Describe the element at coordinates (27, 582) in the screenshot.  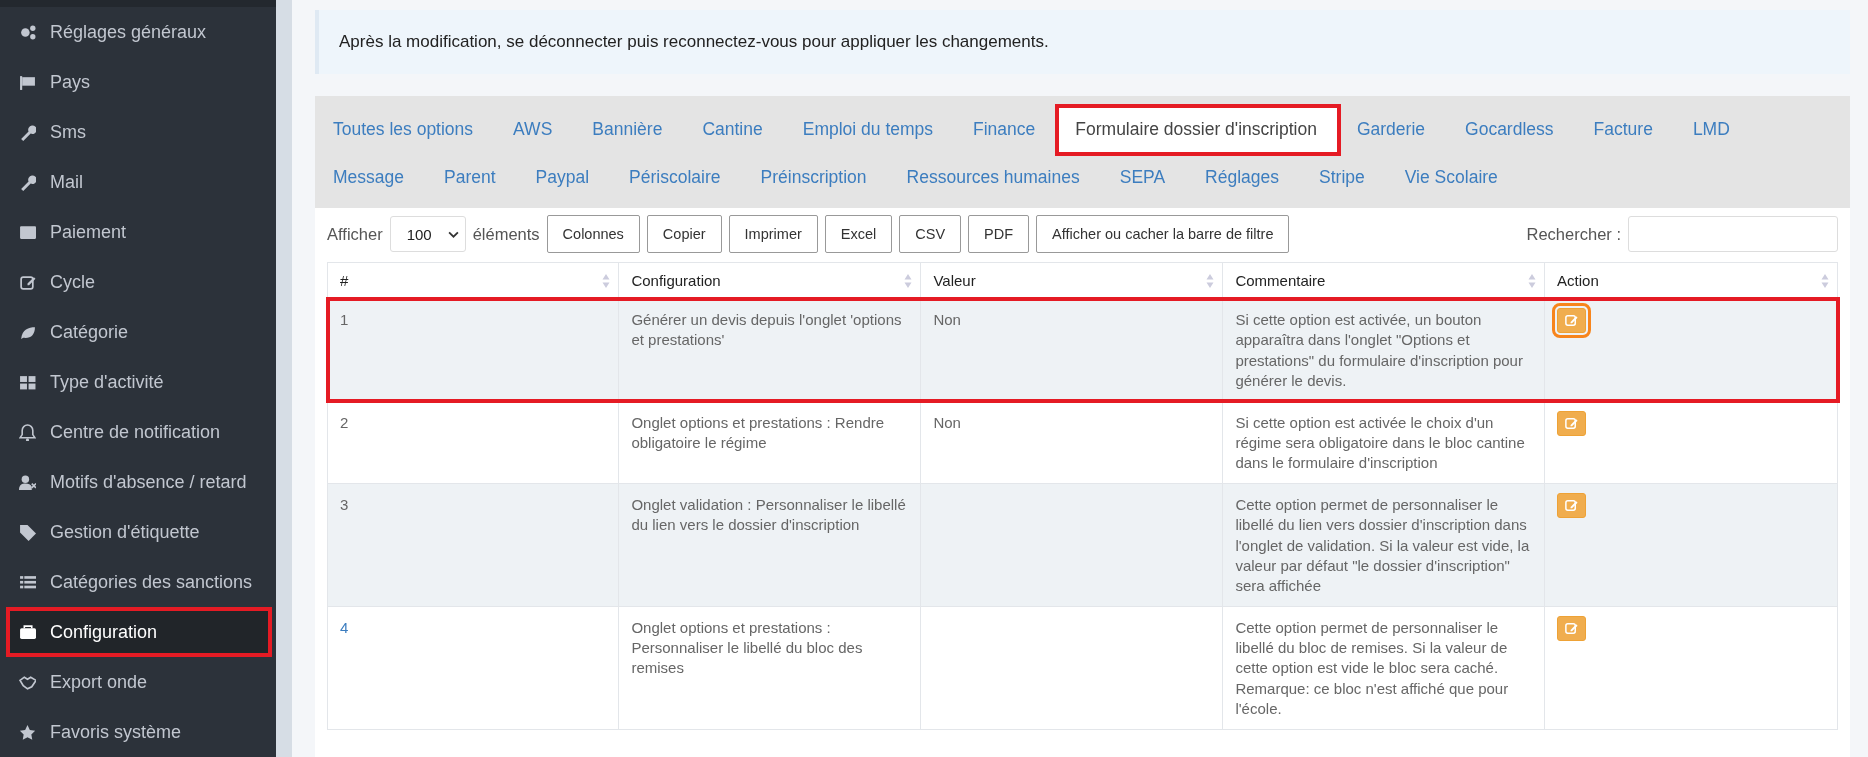
I see `list-icon` at that location.